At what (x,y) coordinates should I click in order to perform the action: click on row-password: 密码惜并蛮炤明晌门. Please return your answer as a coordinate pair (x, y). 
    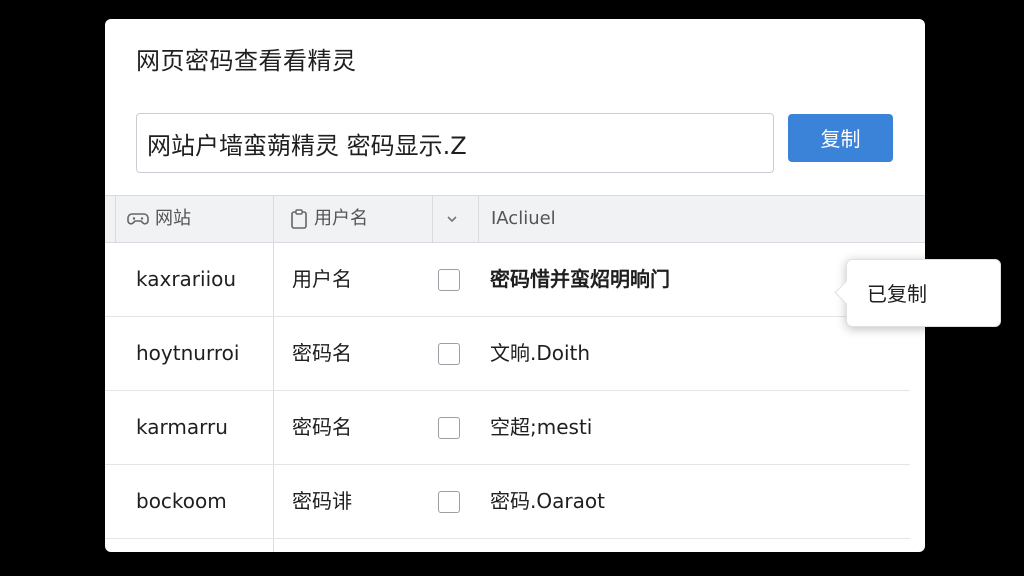
    Looking at the image, I should click on (580, 279).